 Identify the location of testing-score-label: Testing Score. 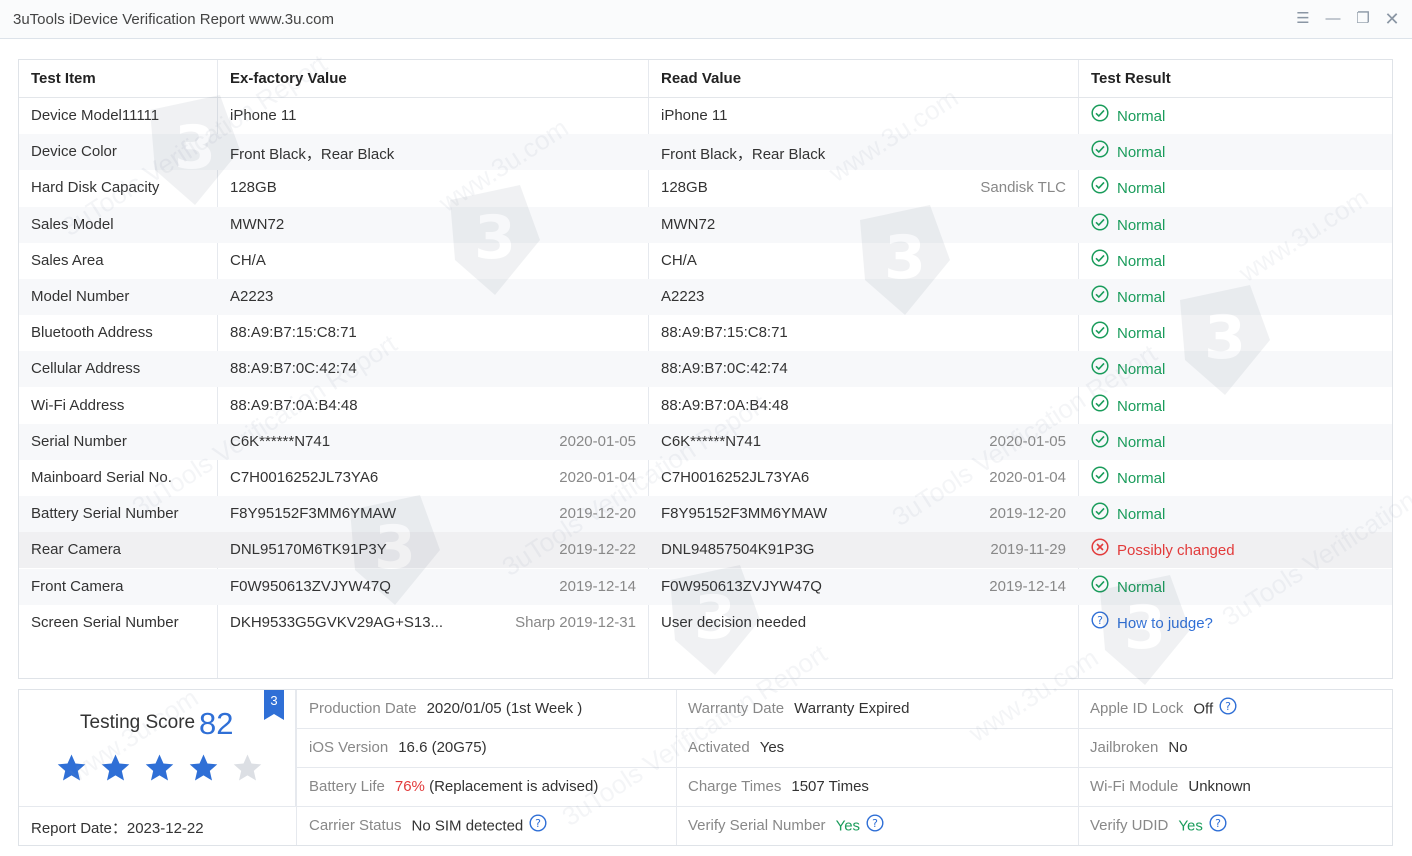
(138, 722).